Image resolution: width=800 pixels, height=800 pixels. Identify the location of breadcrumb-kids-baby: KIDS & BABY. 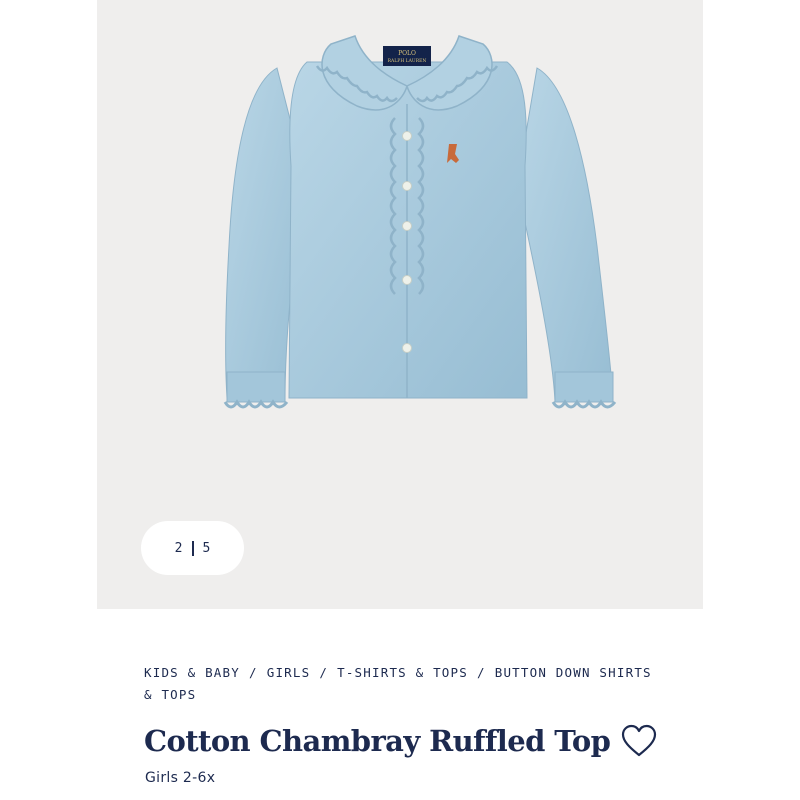
(192, 672).